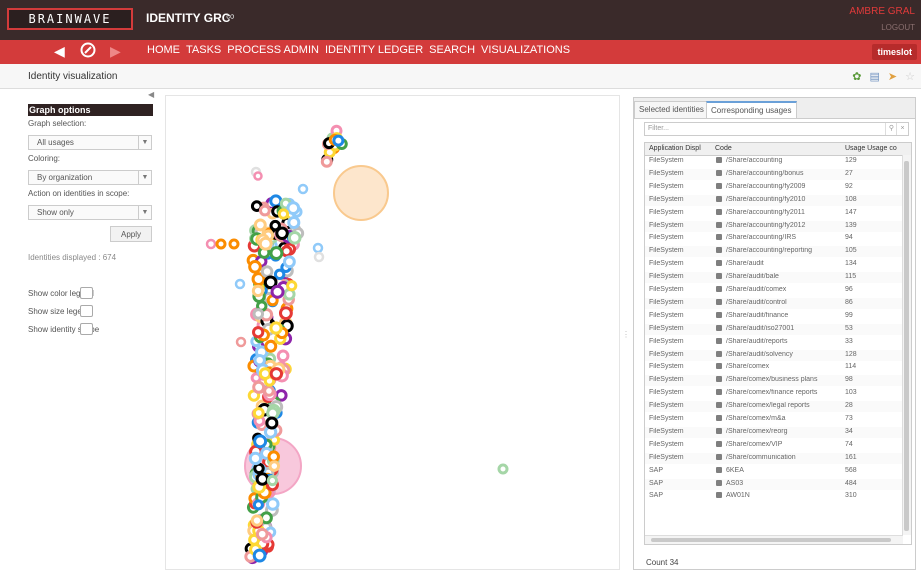 The height and width of the screenshot is (573, 921). Describe the element at coordinates (90, 177) in the screenshot. I see `coloring-select: By organization ▼` at that location.